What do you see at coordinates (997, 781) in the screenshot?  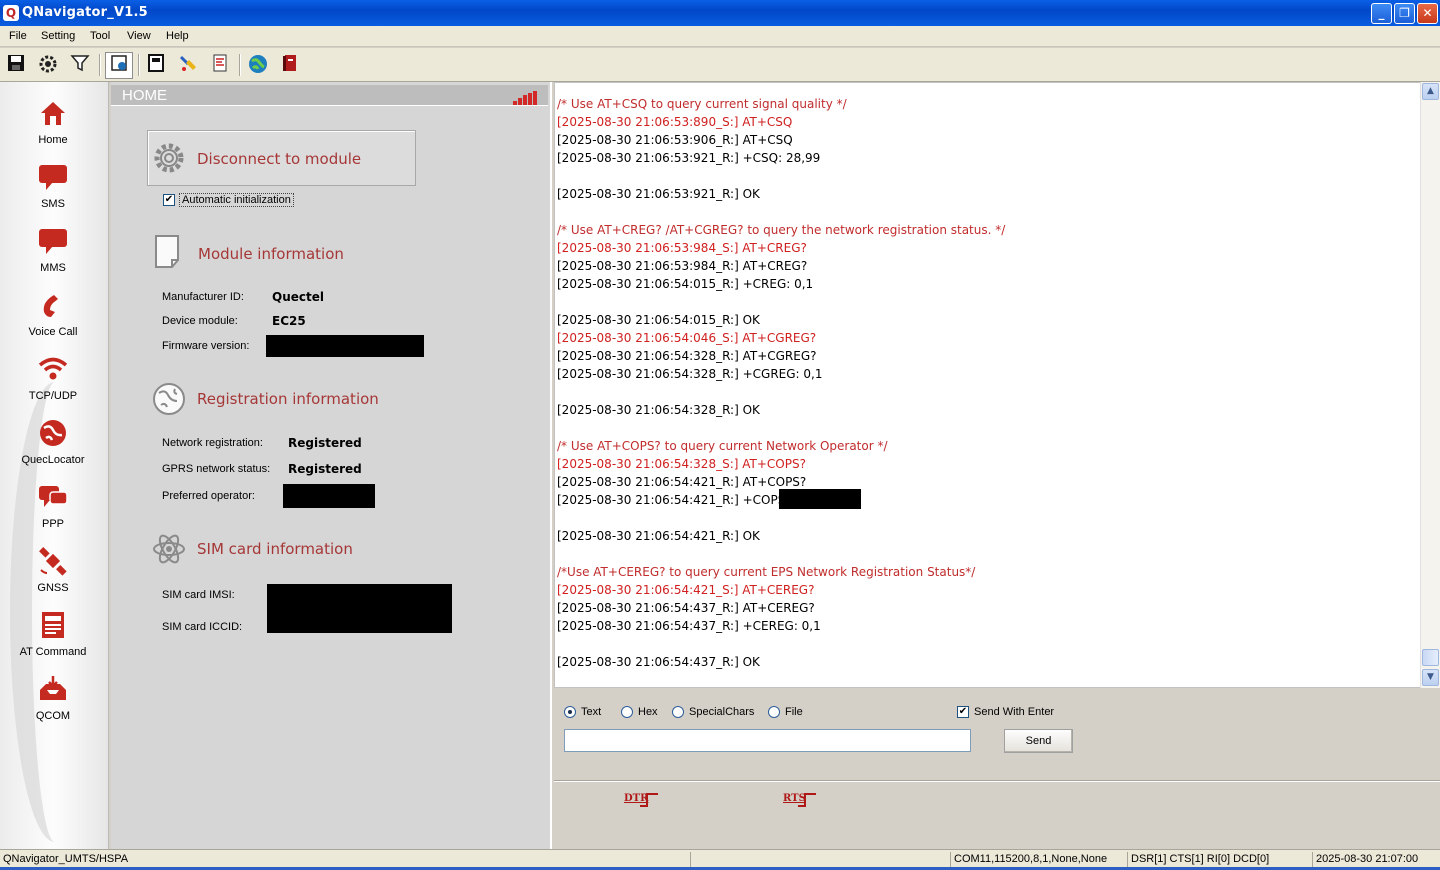 I see `send-area-divider` at bounding box center [997, 781].